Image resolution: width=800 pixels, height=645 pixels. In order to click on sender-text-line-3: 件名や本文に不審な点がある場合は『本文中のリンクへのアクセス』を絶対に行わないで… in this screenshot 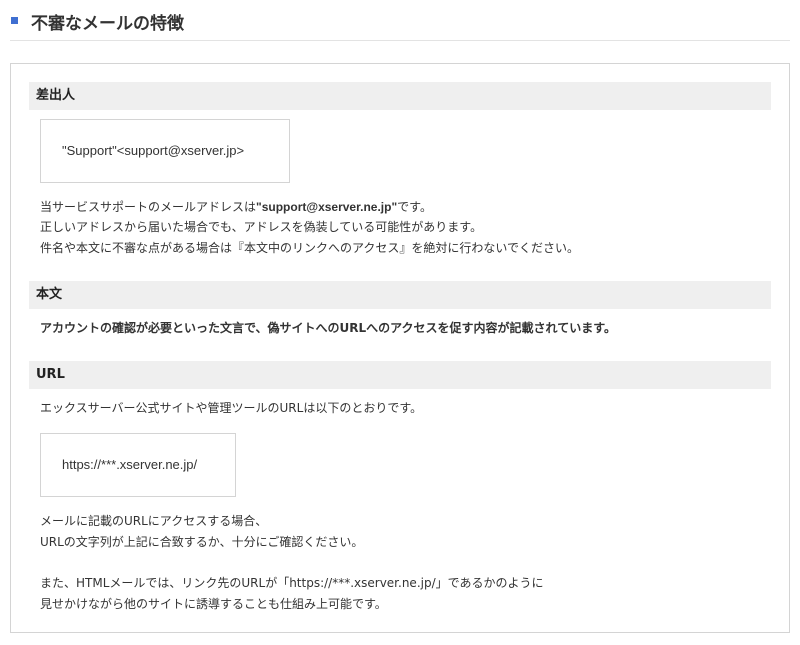, I will do `click(310, 248)`.